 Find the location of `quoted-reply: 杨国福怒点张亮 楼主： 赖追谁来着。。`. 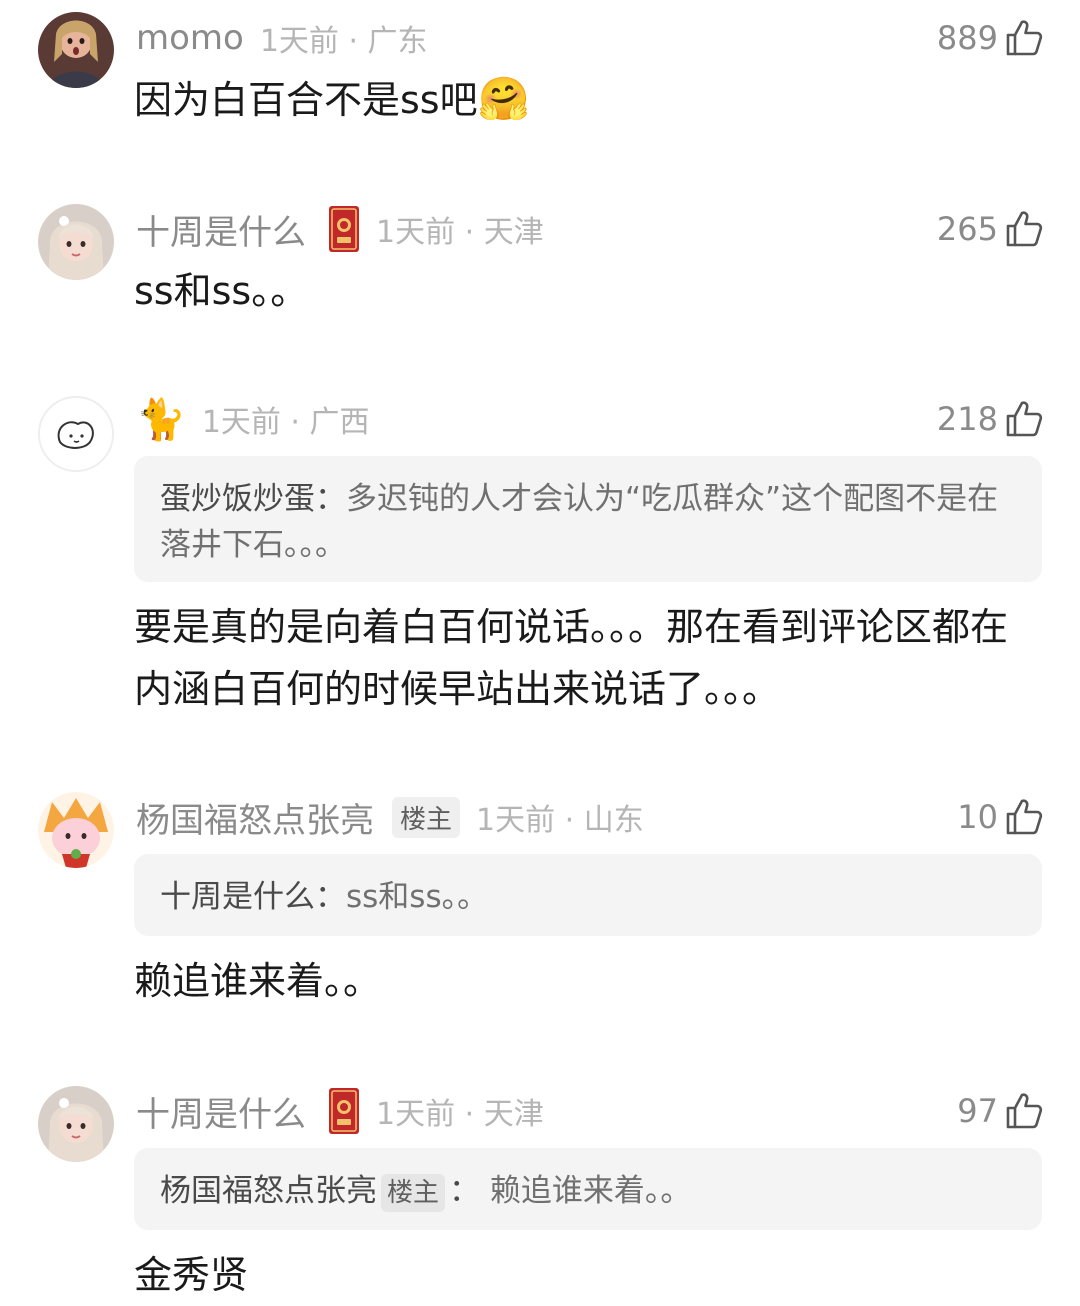

quoted-reply: 杨国福怒点张亮 楼主： 赖追谁来着。。 is located at coordinates (588, 1189).